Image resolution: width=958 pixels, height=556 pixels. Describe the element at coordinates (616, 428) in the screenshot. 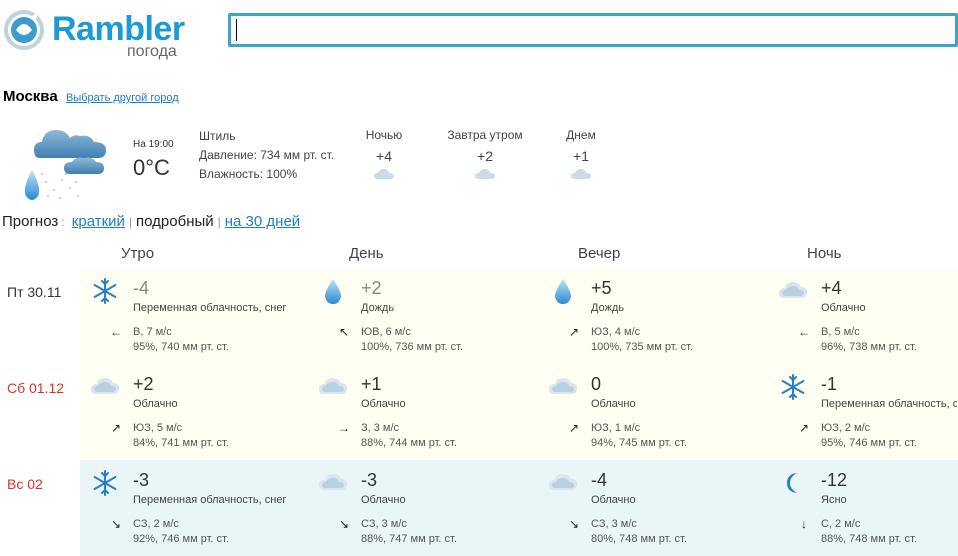

I see `cell-wind: ЮЗ, 1 м/с` at that location.